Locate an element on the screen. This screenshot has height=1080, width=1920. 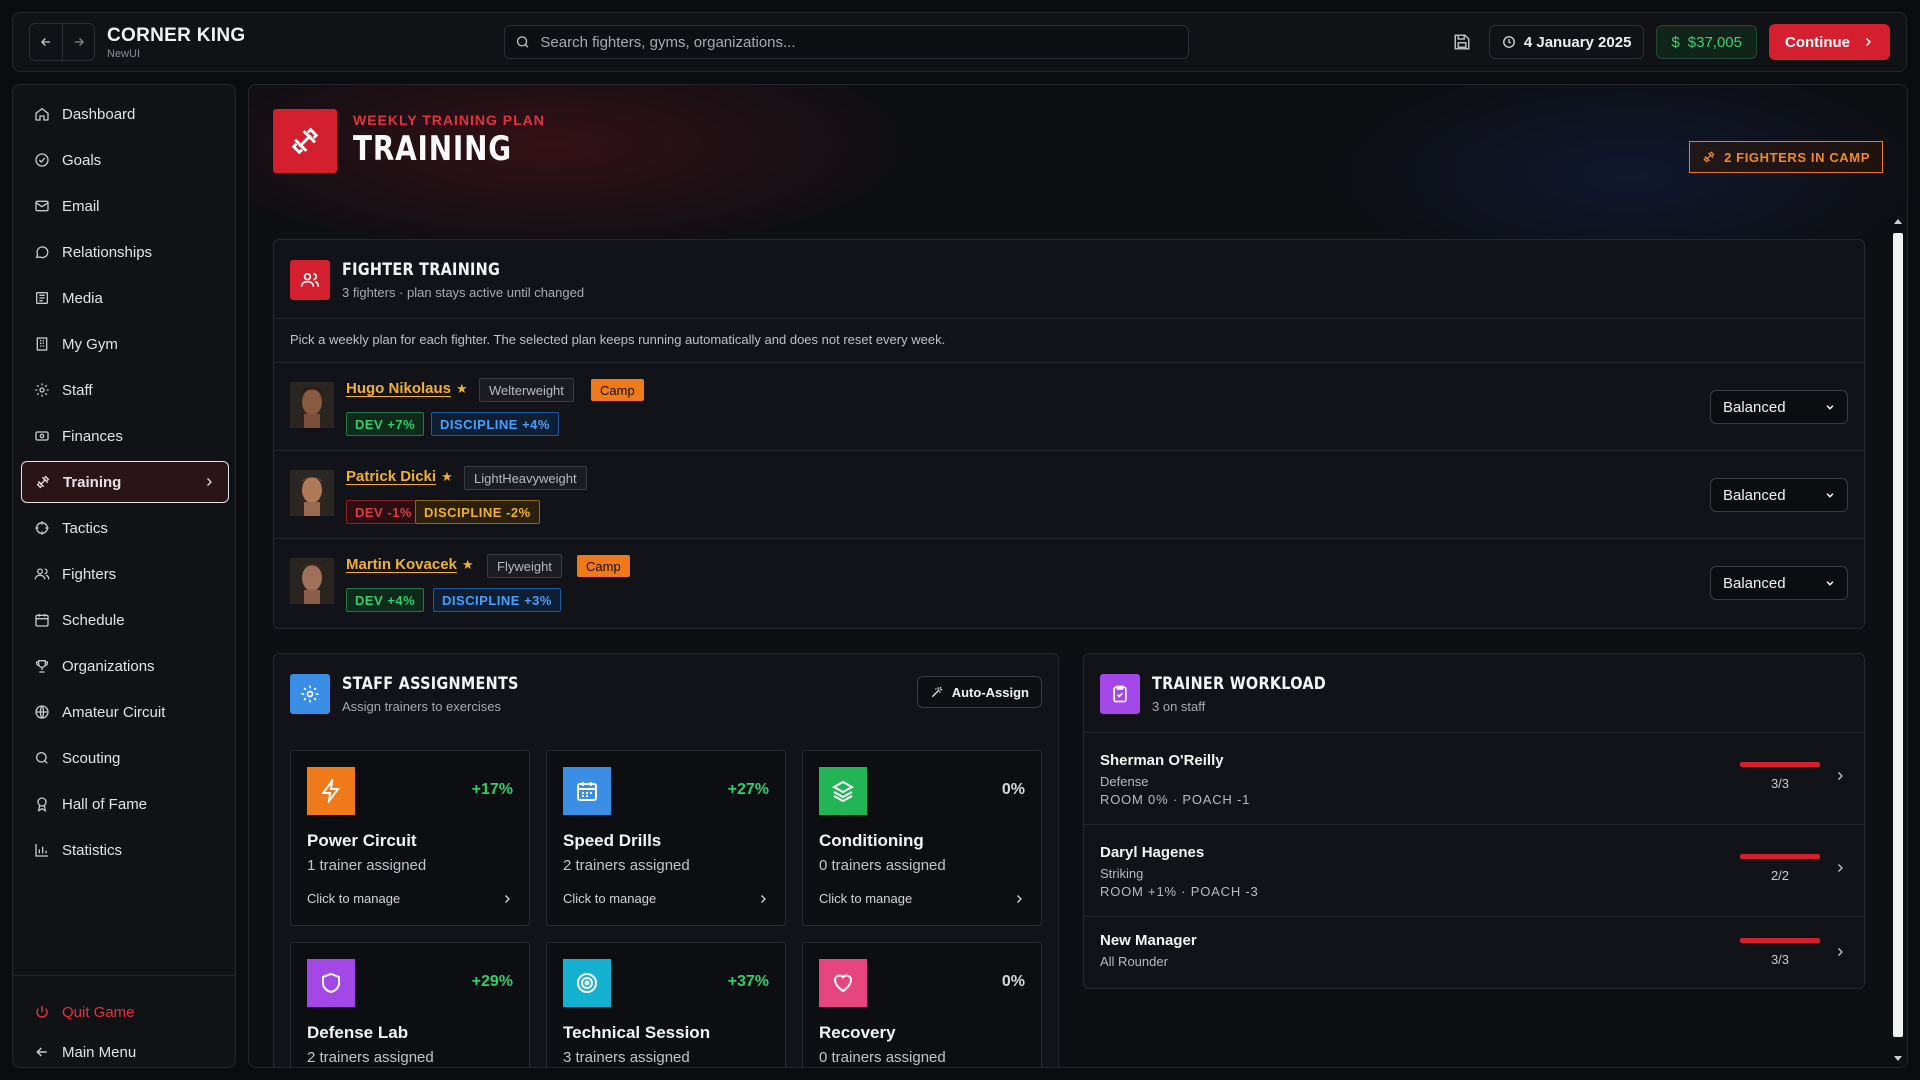
trainer-stats: ROOM +1% · POACH -3 is located at coordinates (1179, 891).